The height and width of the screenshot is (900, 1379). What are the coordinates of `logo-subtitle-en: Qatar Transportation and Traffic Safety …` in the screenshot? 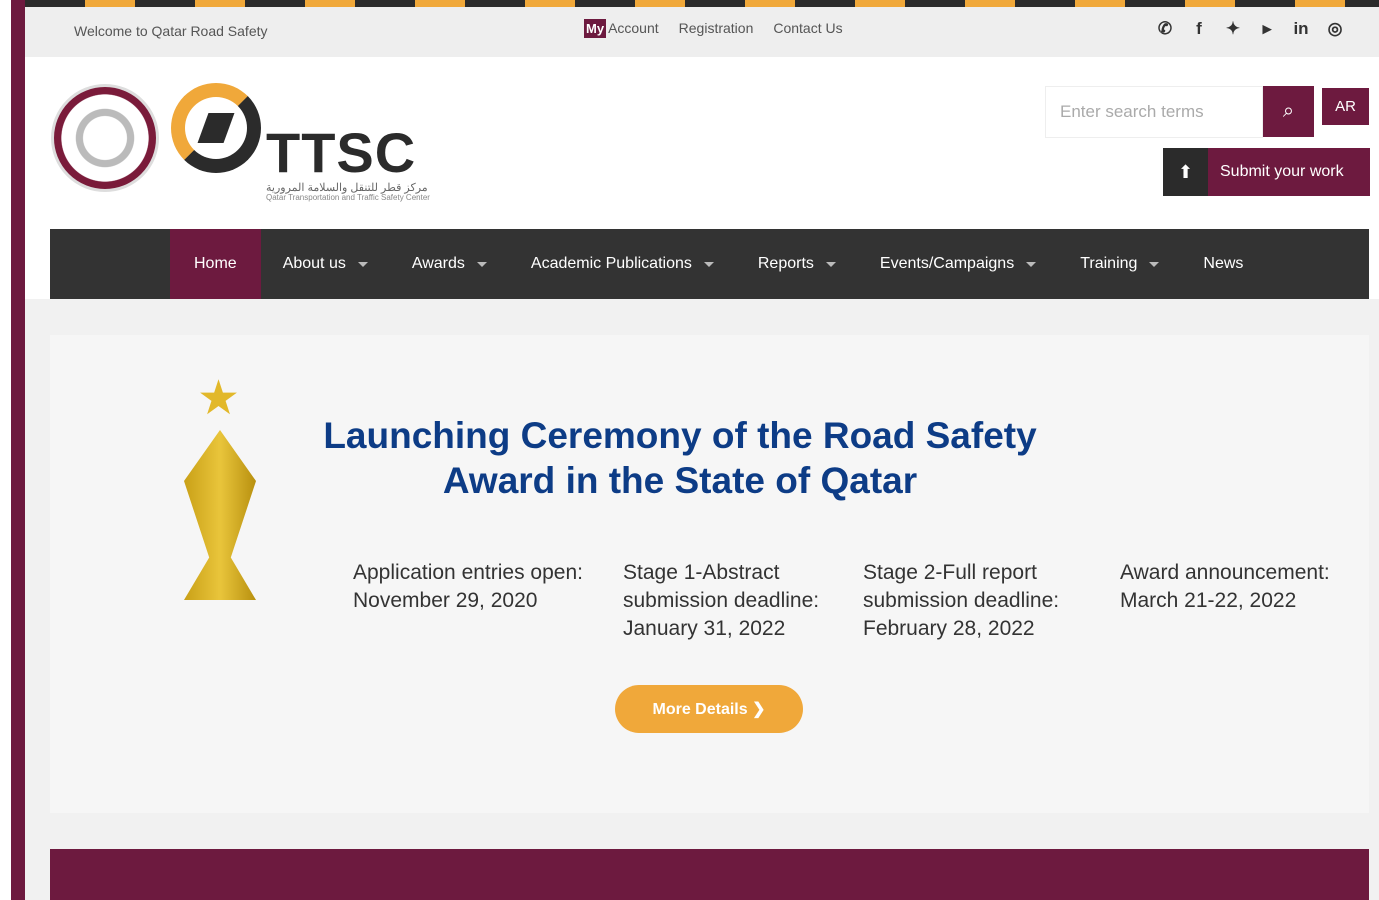 It's located at (348, 197).